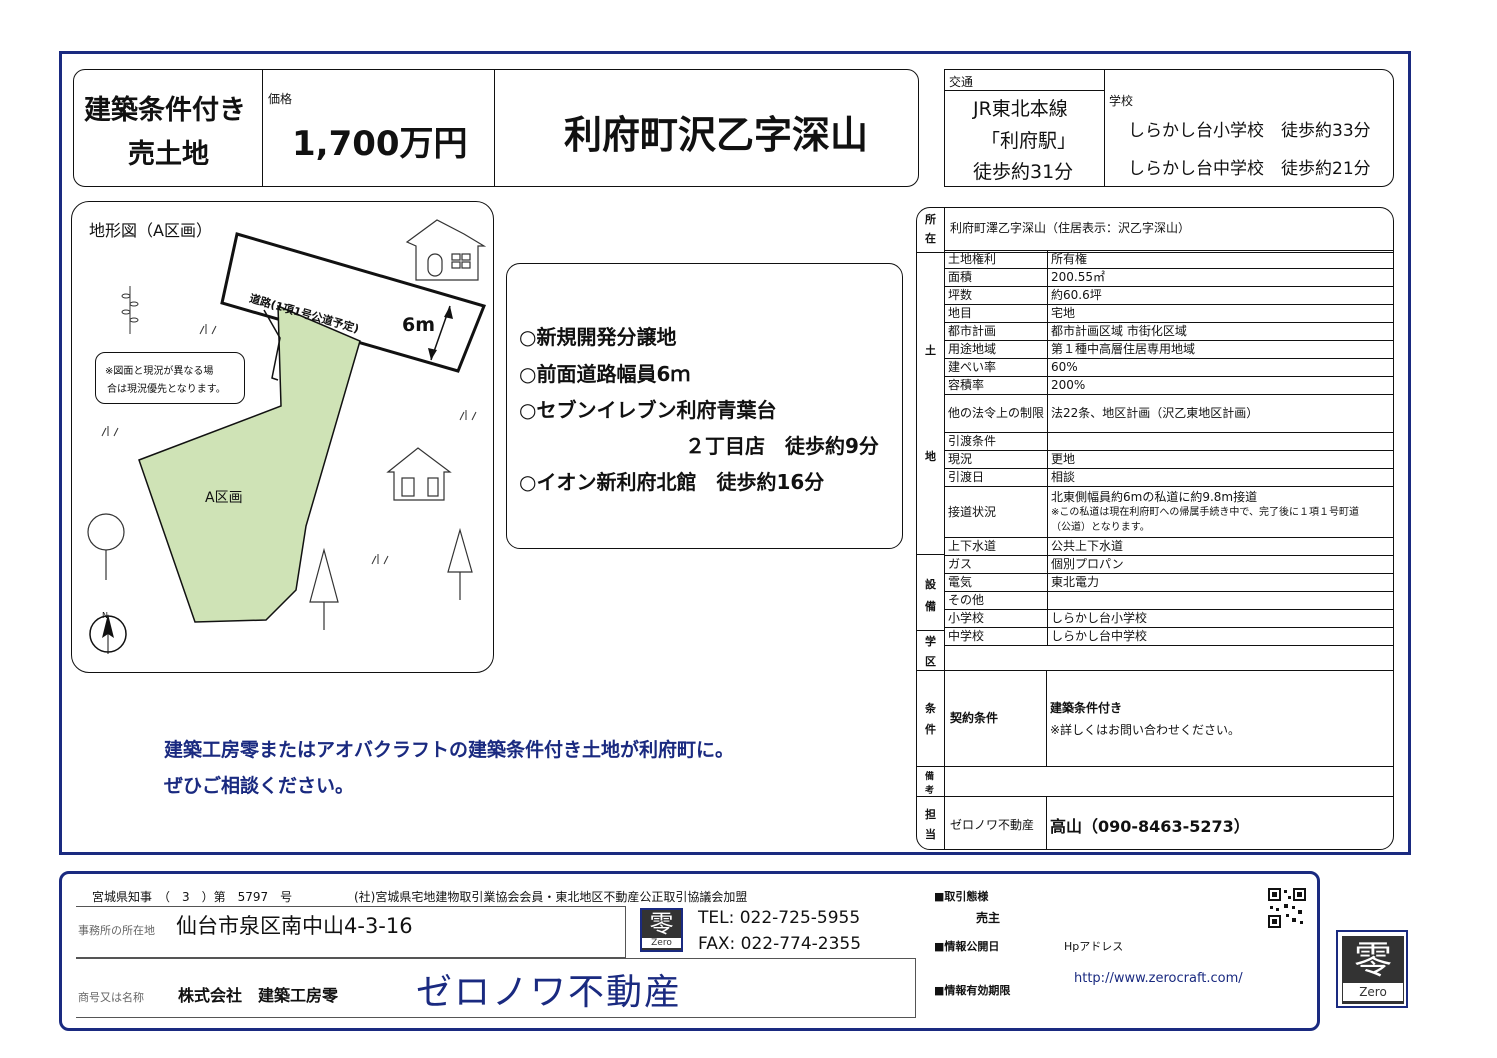 This screenshot has height=1058, width=1497. I want to click on site-map, so click(287, 436).